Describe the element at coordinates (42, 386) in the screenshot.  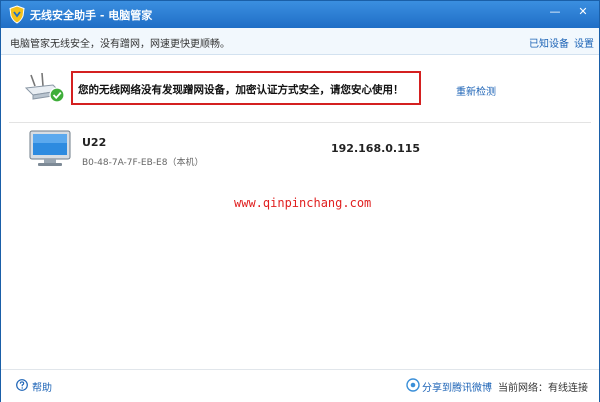
I see `help-link: 帮助` at that location.